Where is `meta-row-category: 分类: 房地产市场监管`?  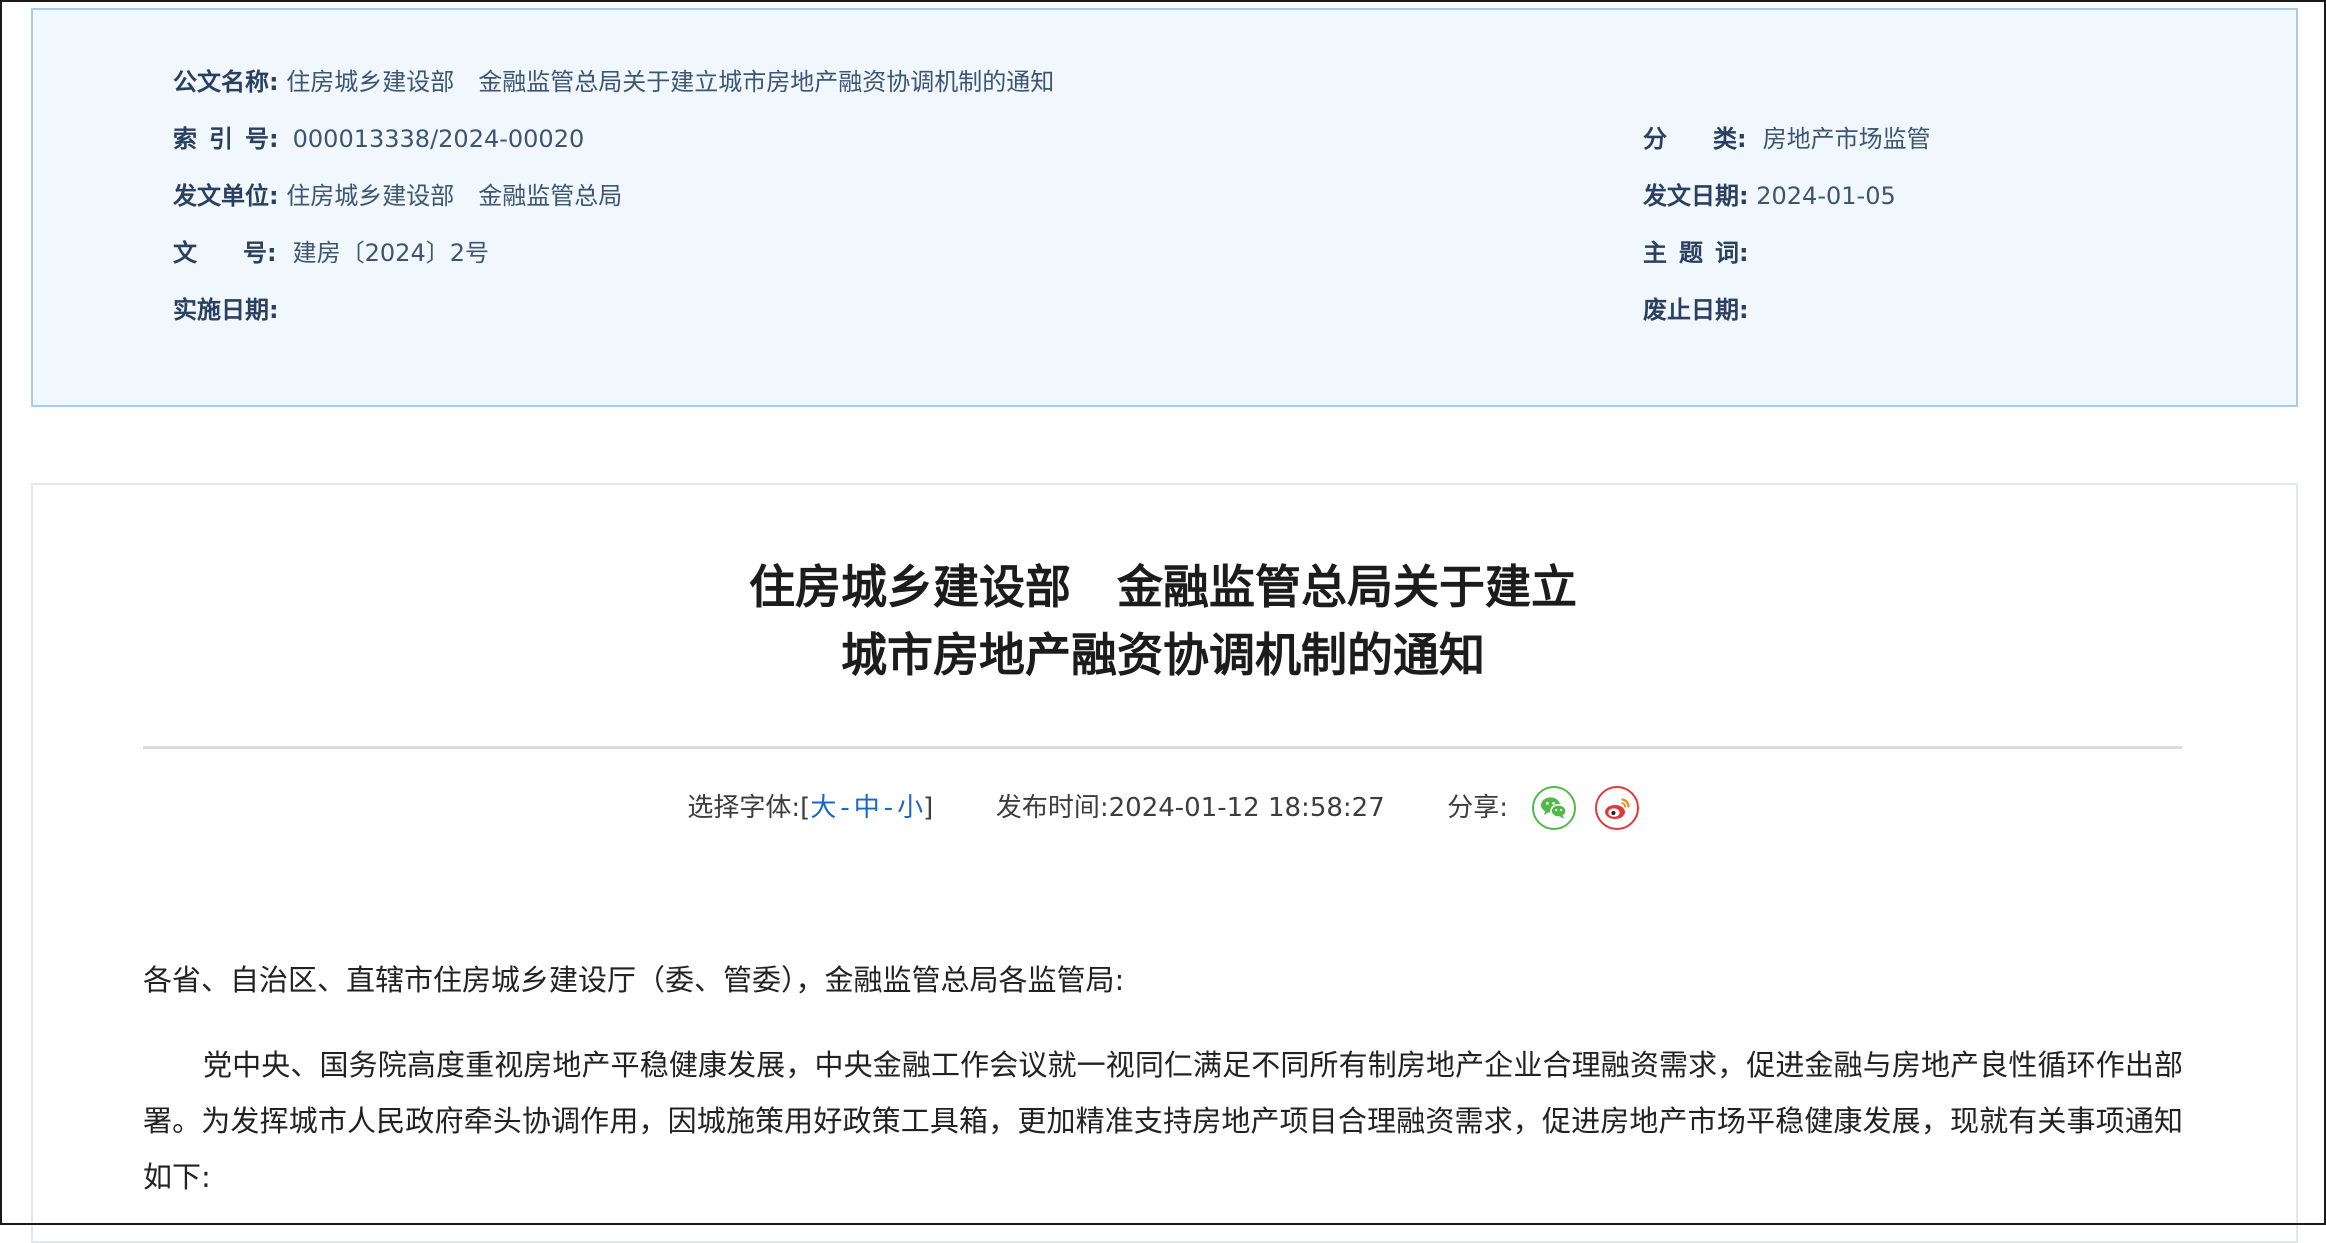
meta-row-category: 分类: 房地产市场监管 is located at coordinates (1787, 139).